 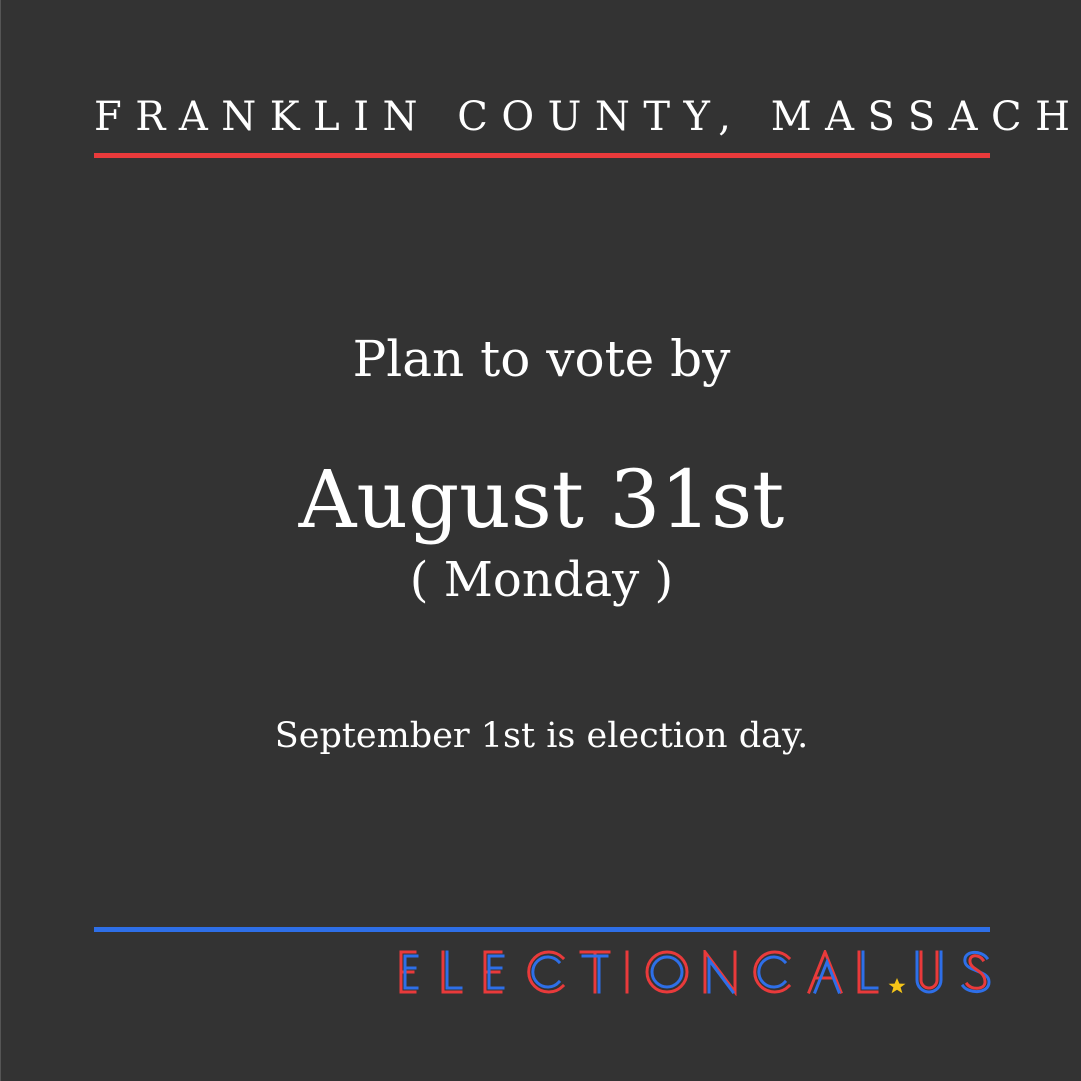 I want to click on logo-letter-s, so click(x=975, y=972).